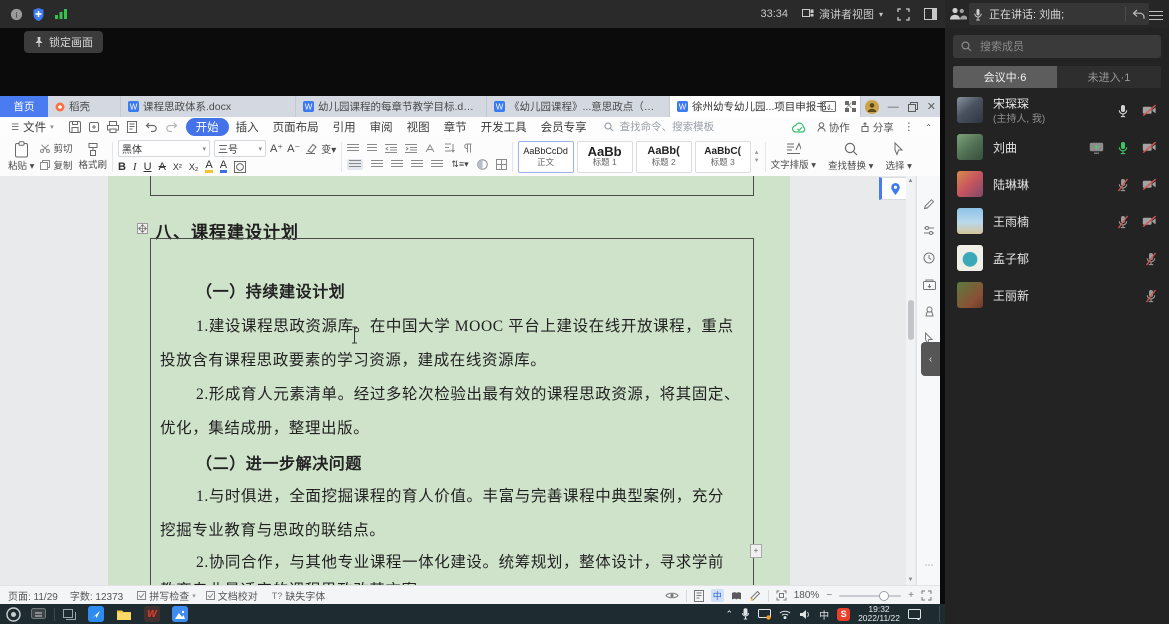  I want to click on align-right-icon, so click(397, 164).